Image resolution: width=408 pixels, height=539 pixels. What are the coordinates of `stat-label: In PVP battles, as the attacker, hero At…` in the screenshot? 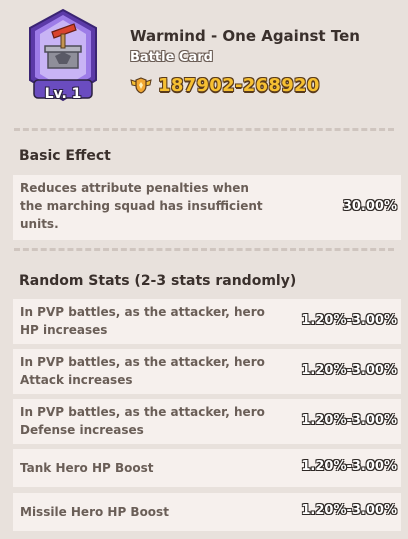 It's located at (142, 371).